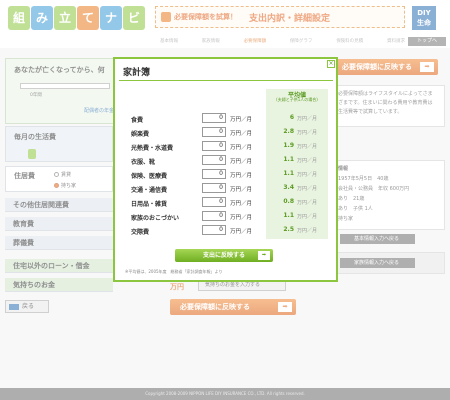  I want to click on average-value: 6, so click(291, 117).